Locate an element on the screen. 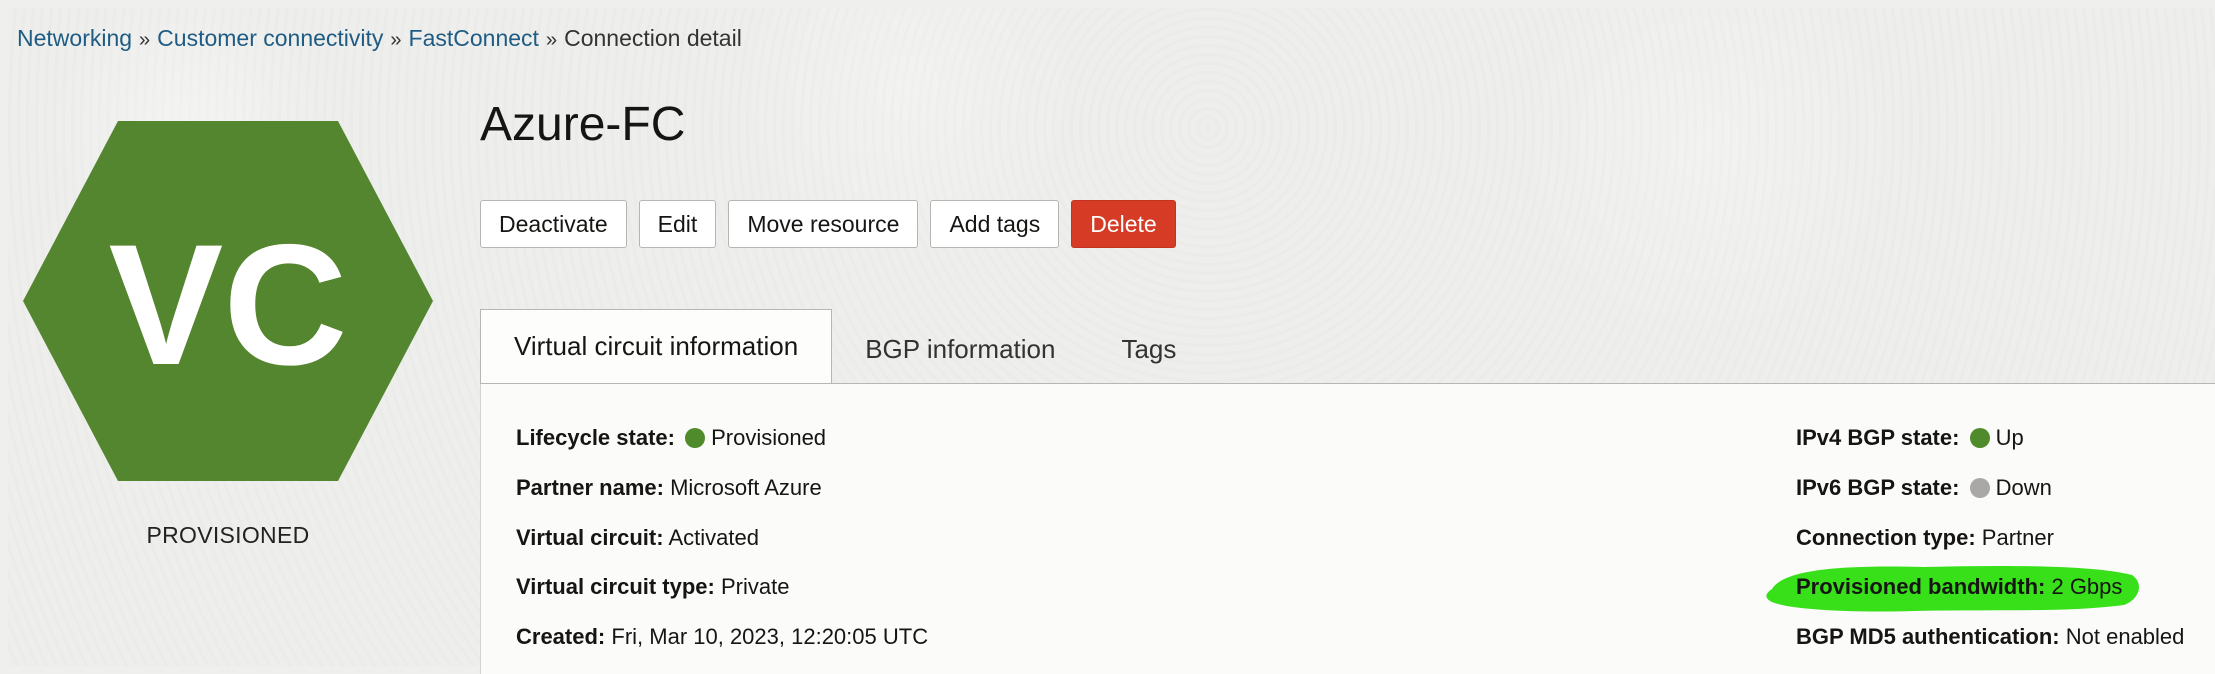 This screenshot has width=2215, height=674. breadcrumb-current: Connection detail is located at coordinates (653, 38).